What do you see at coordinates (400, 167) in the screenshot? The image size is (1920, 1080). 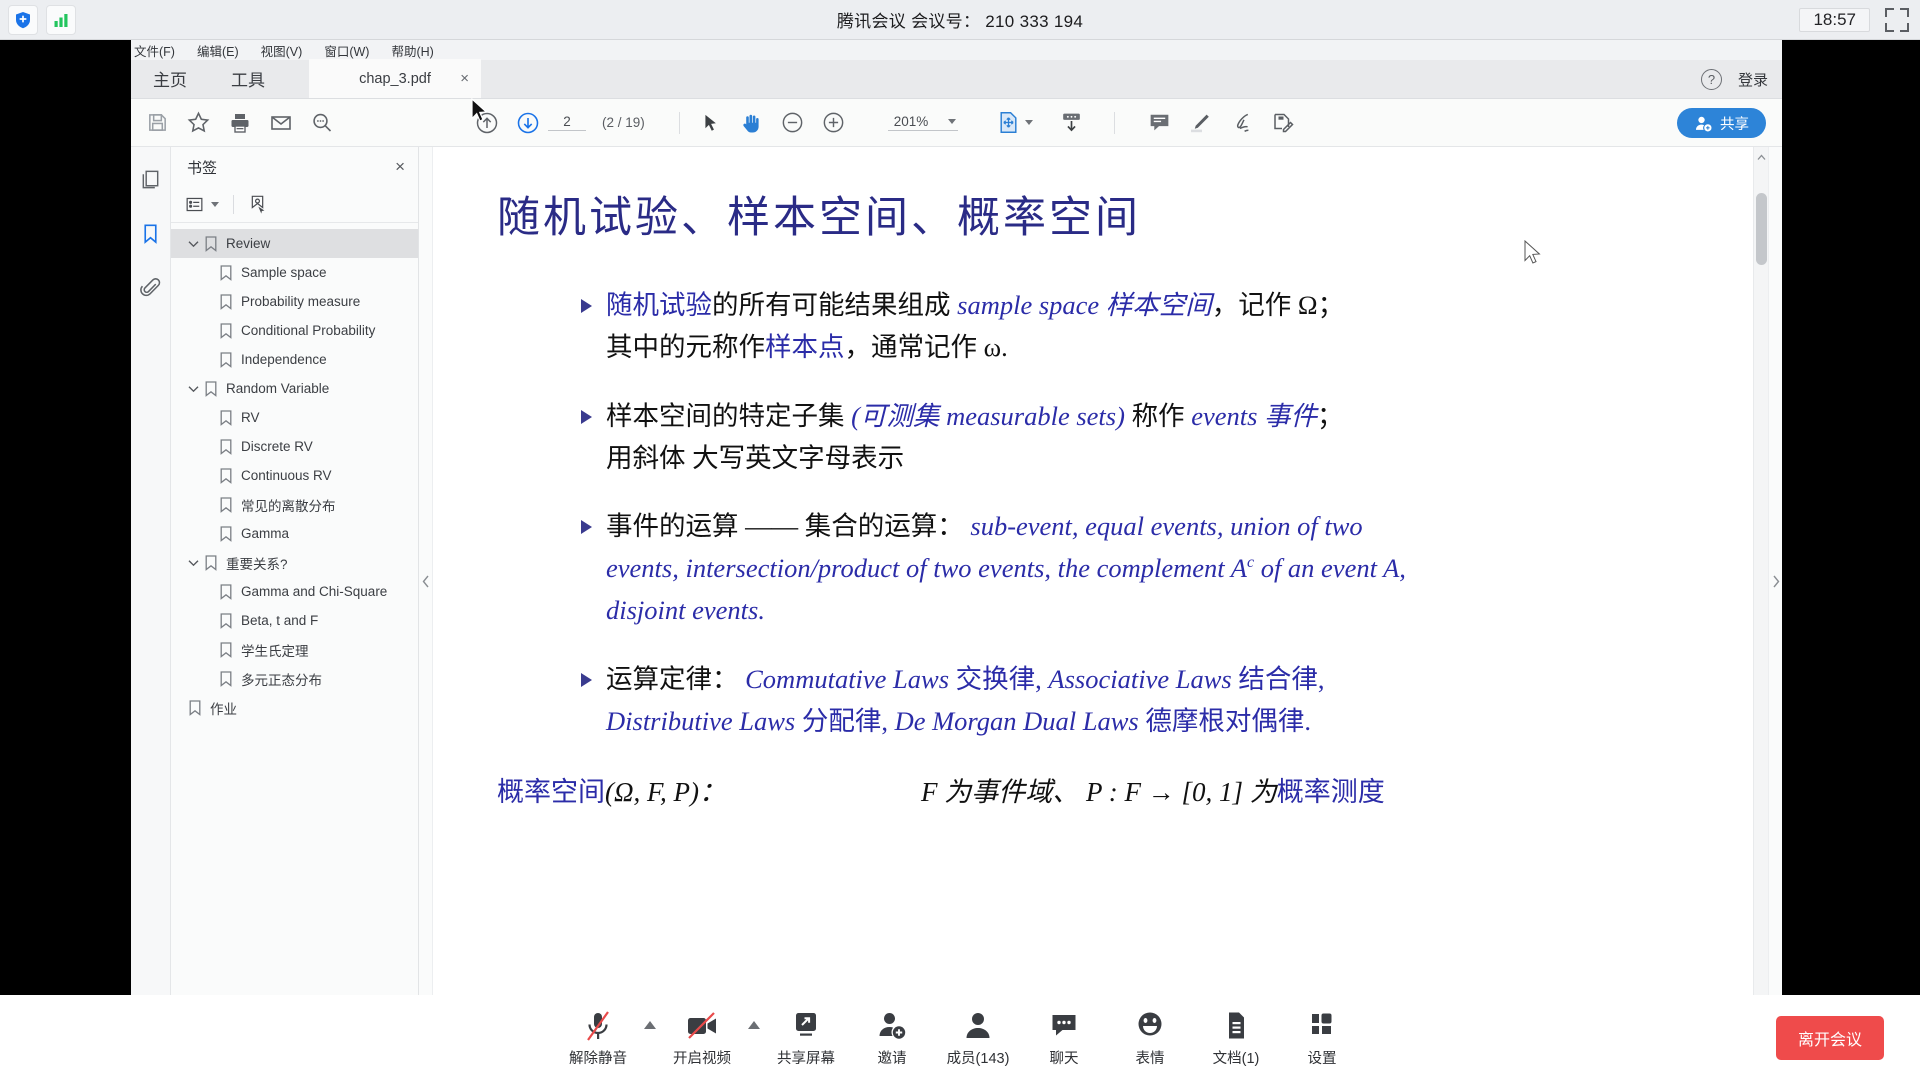 I see `bookmarks-close-icon: ×` at bounding box center [400, 167].